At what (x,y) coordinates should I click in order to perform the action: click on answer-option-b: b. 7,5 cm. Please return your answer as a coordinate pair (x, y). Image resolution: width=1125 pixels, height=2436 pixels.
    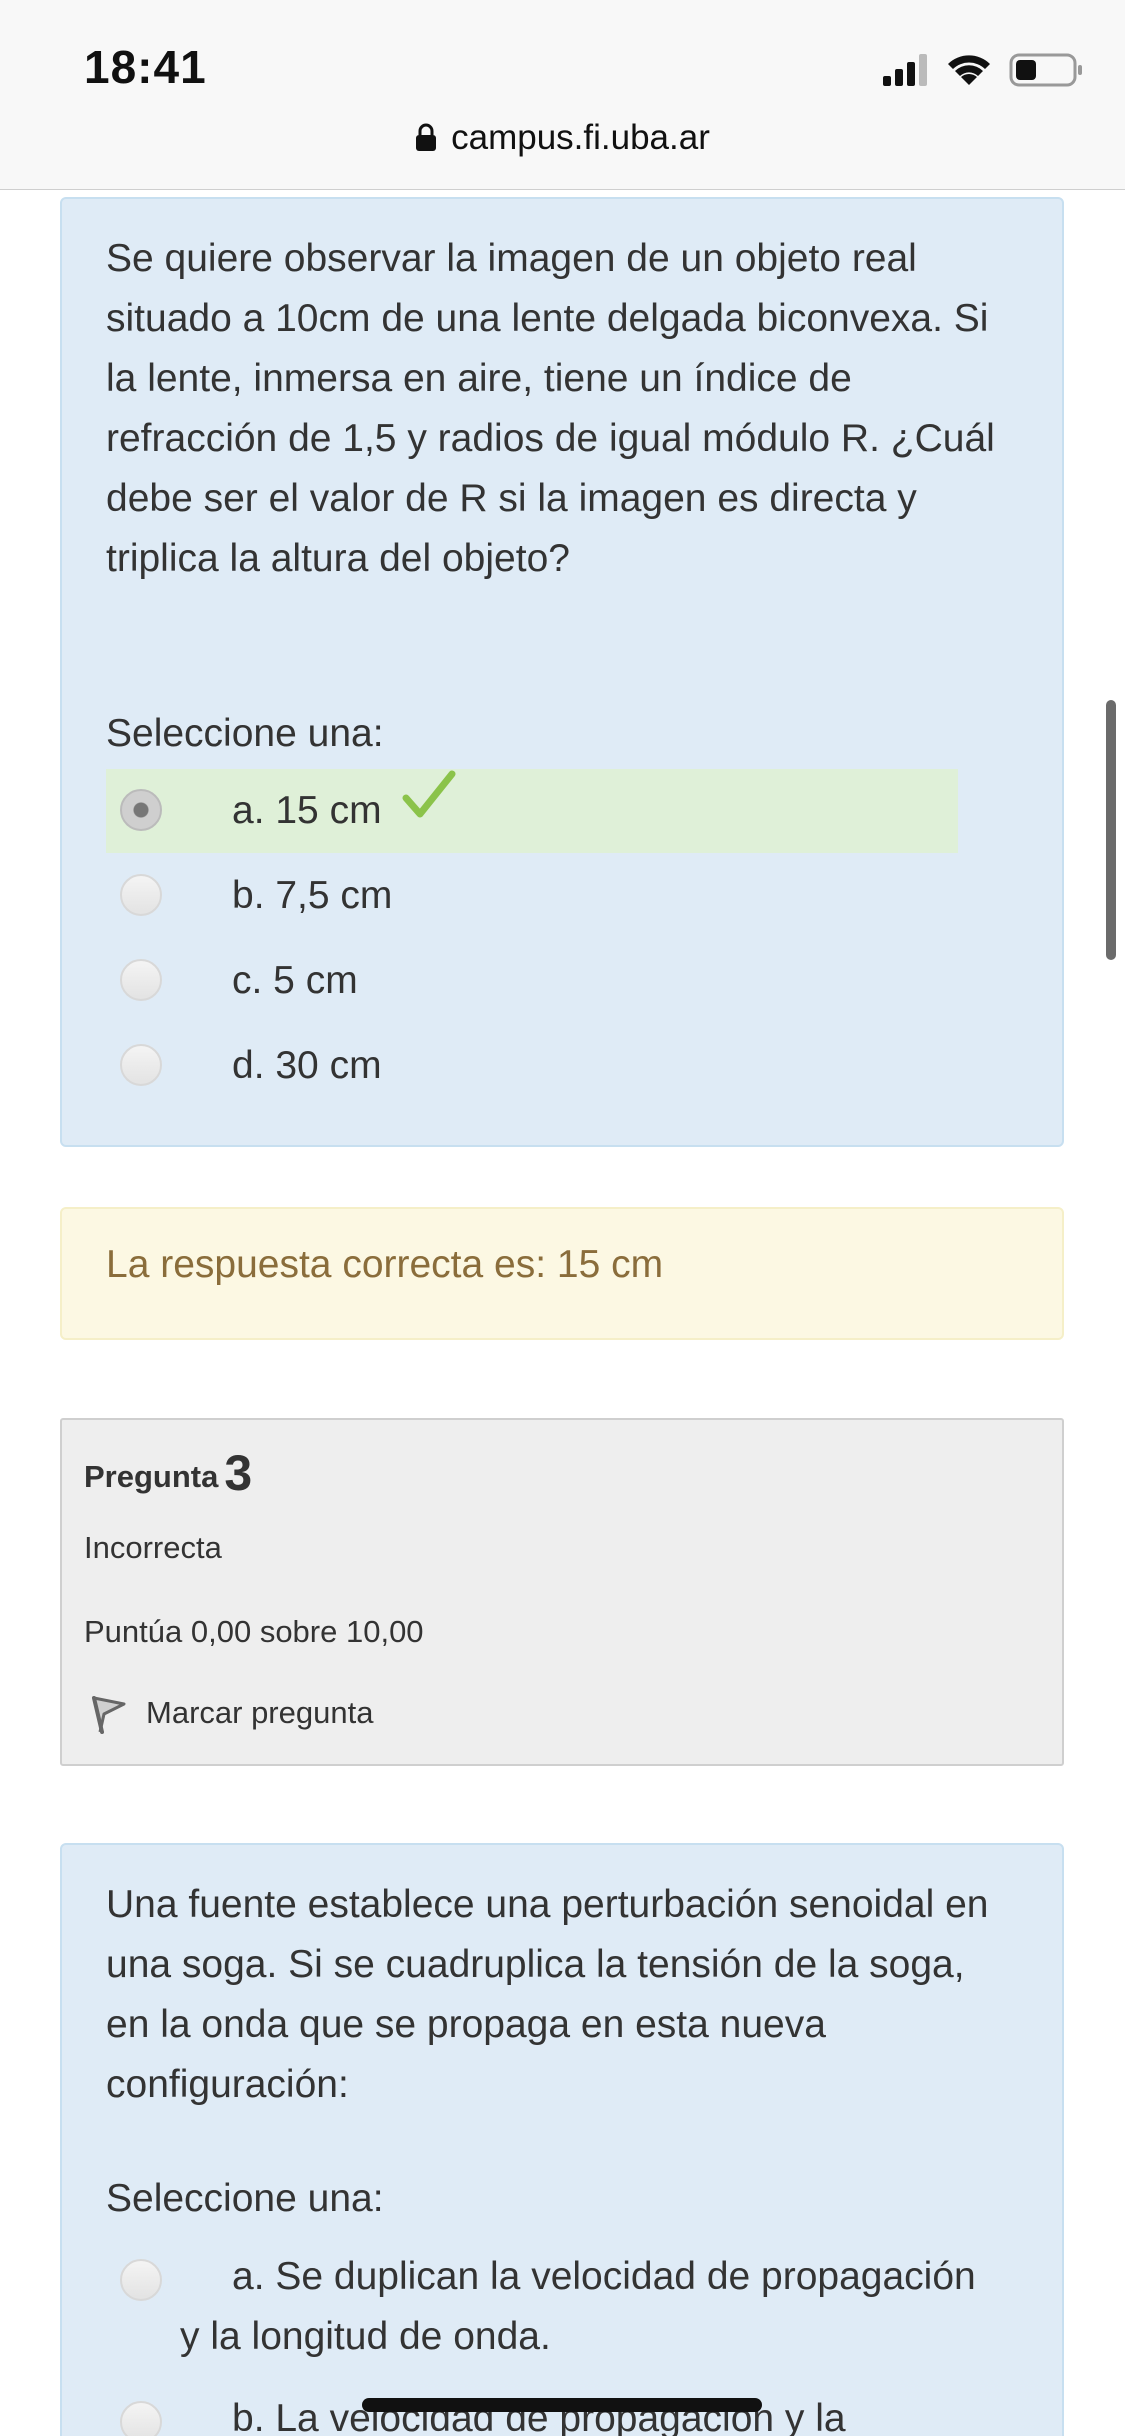
    Looking at the image, I should click on (532, 896).